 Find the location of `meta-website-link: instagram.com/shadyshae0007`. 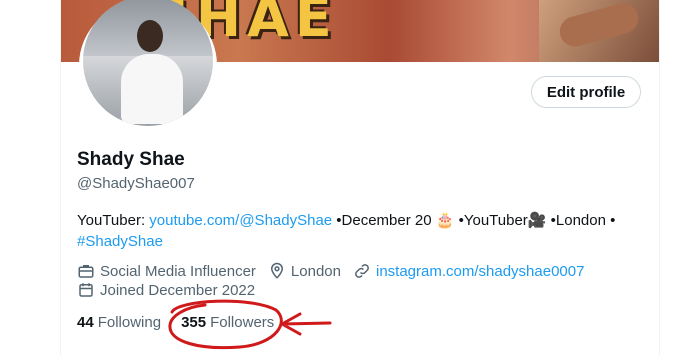

meta-website-link: instagram.com/shadyshae0007 is located at coordinates (480, 271).